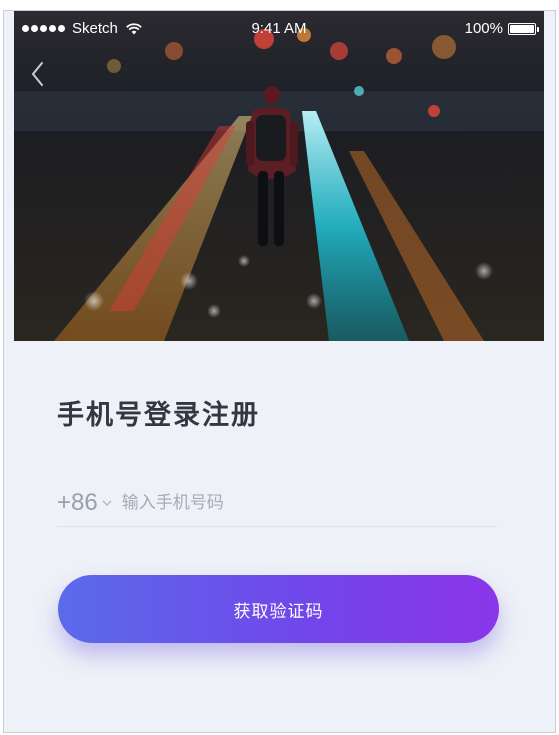 This screenshot has width=559, height=735. I want to click on back-button, so click(38, 74).